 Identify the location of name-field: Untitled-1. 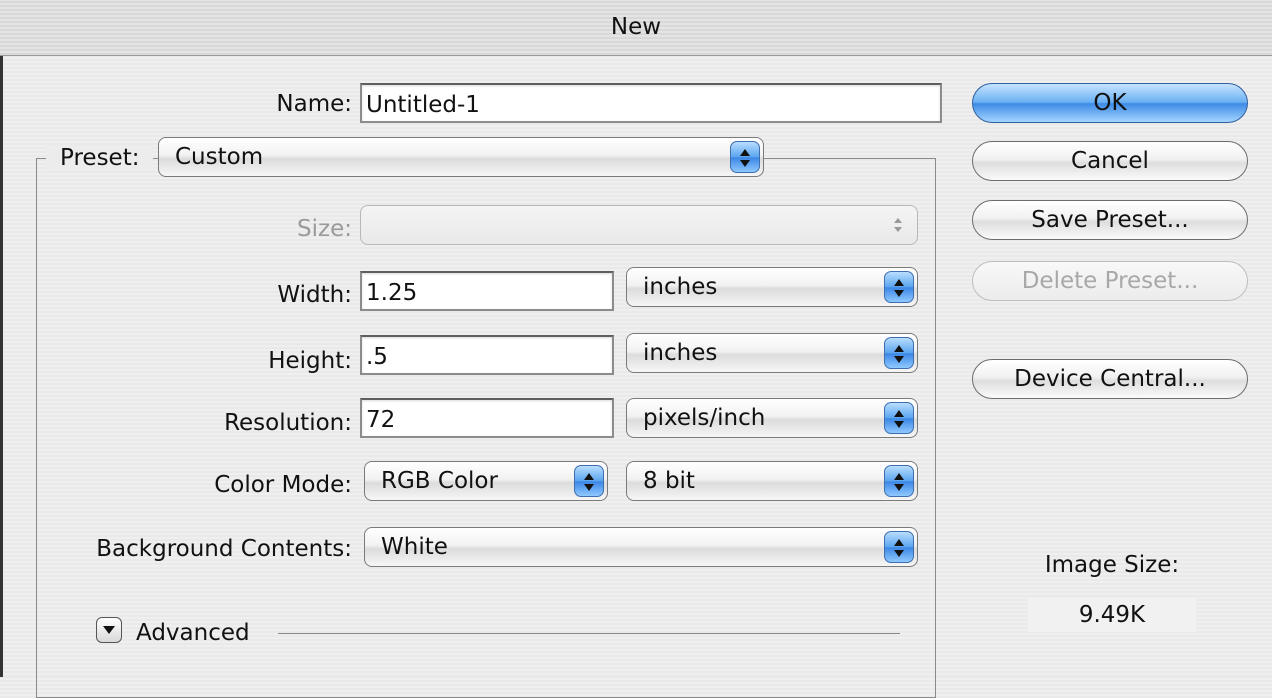
(651, 103).